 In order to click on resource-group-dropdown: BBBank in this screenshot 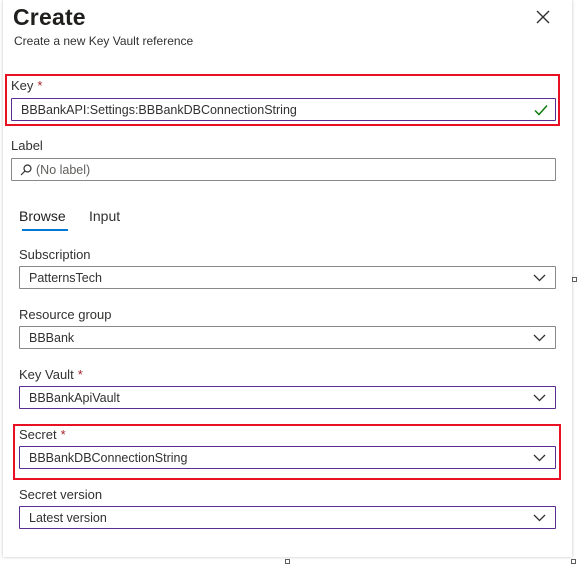, I will do `click(287, 337)`.